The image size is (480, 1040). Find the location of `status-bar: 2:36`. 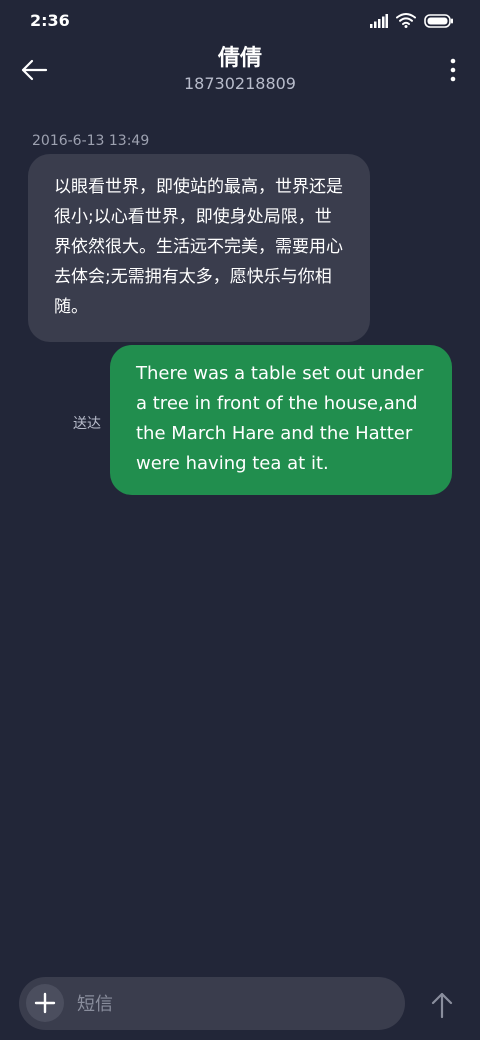

status-bar: 2:36 is located at coordinates (240, 20).